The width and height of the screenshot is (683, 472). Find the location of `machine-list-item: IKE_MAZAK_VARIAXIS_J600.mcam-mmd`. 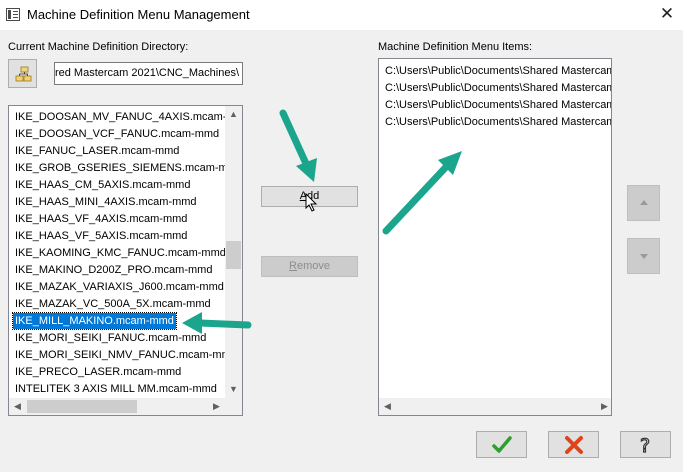

machine-list-item: IKE_MAZAK_VARIAXIS_J600.mcam-mmd is located at coordinates (119, 287).